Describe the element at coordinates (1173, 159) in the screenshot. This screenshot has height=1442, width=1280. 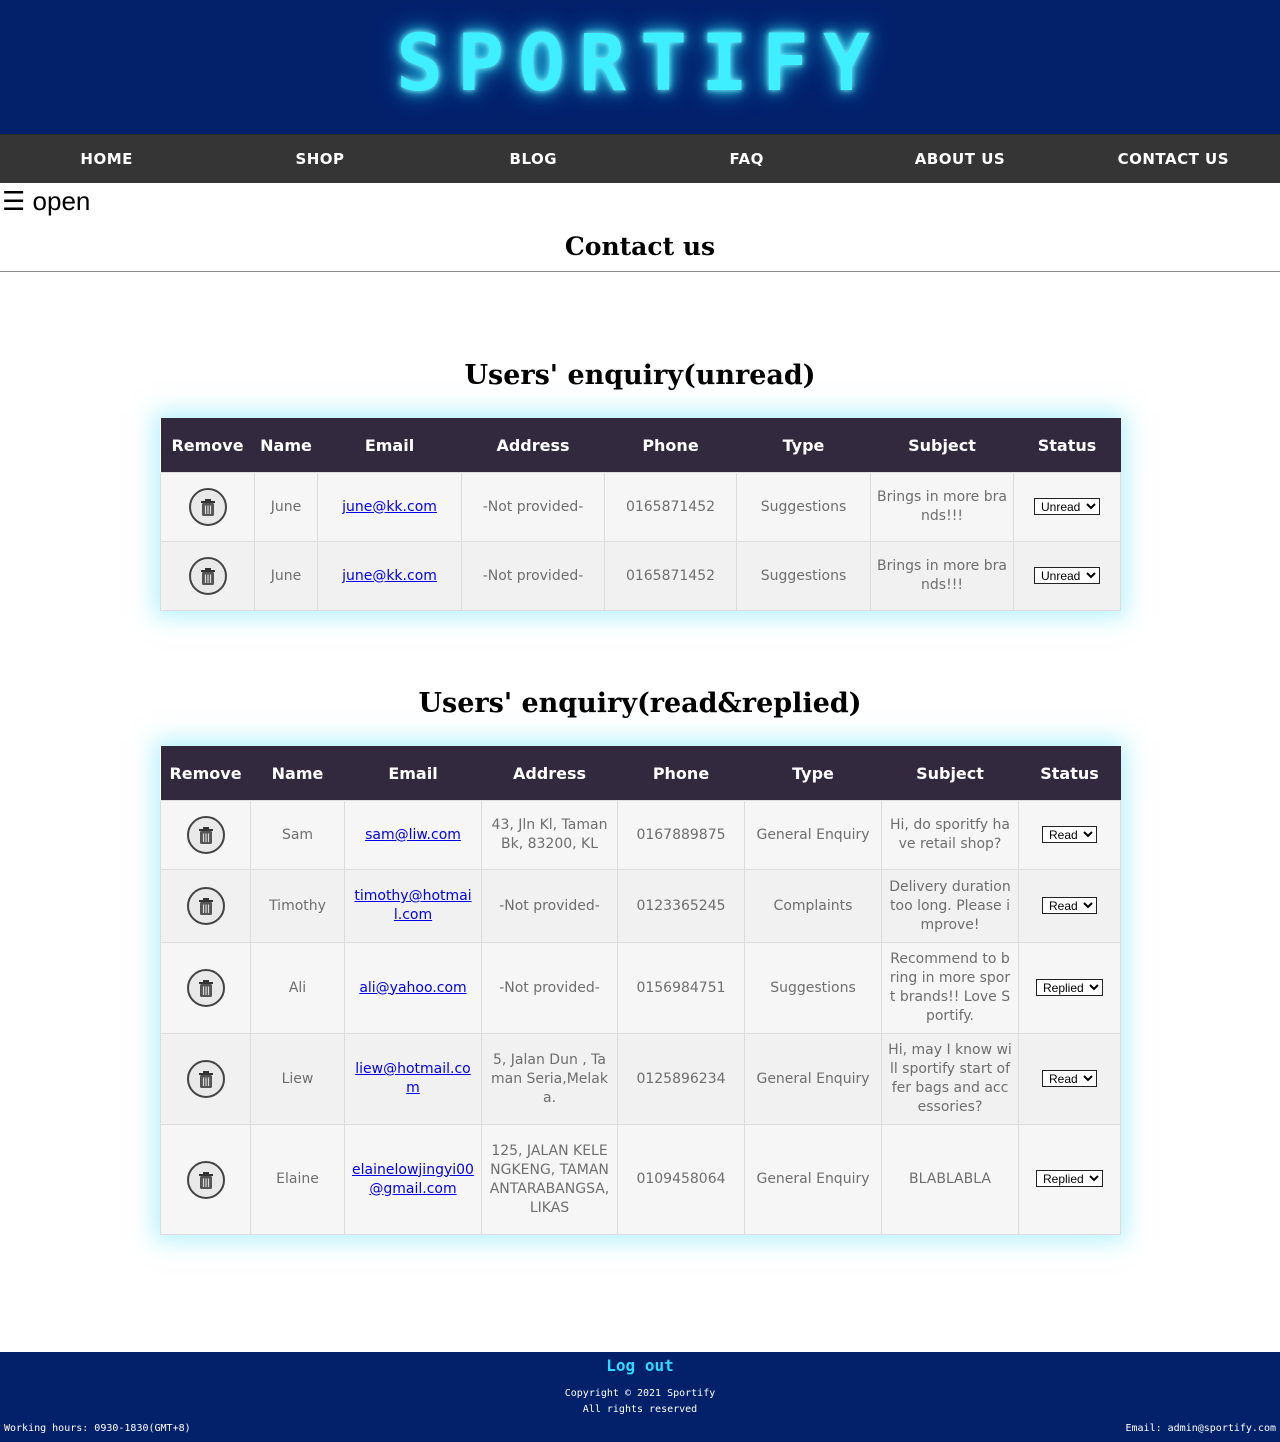
I see `nav-contact-us: CONTACT US` at that location.